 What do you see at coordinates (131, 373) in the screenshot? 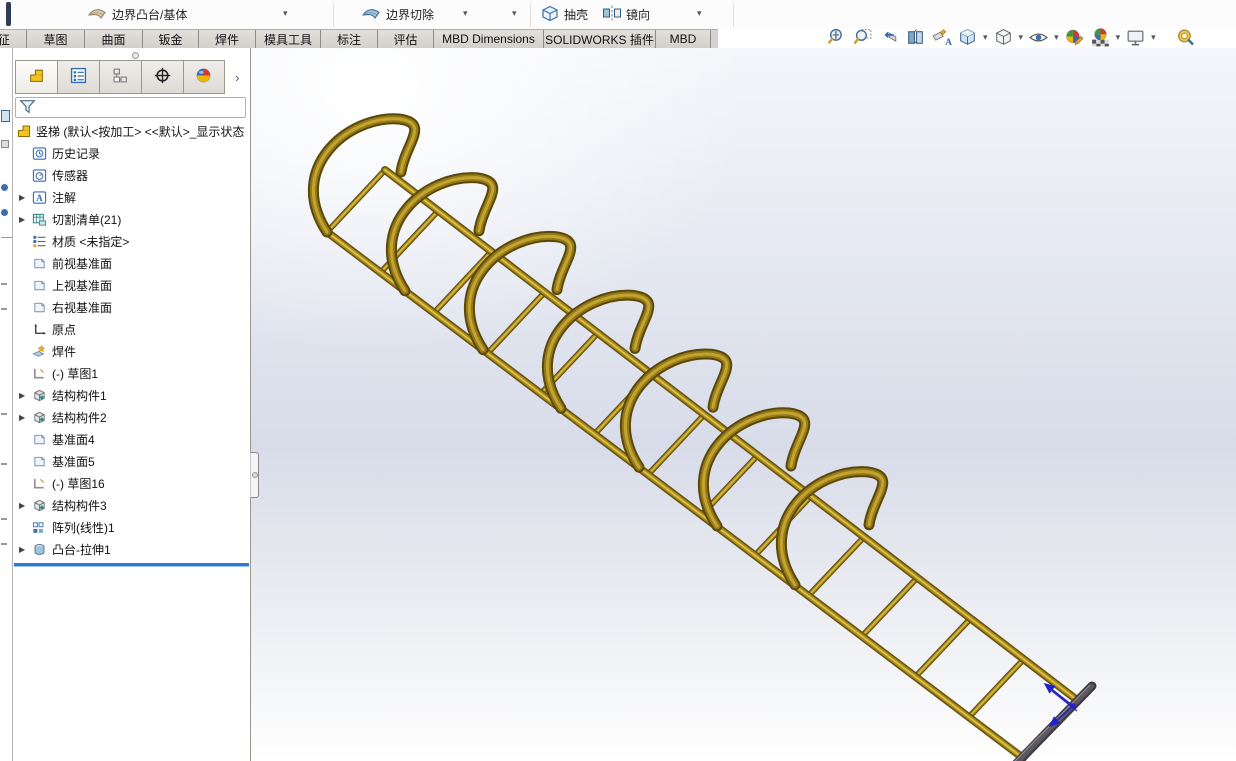
I see `tree-item-sketch1: (-) 草图1` at bounding box center [131, 373].